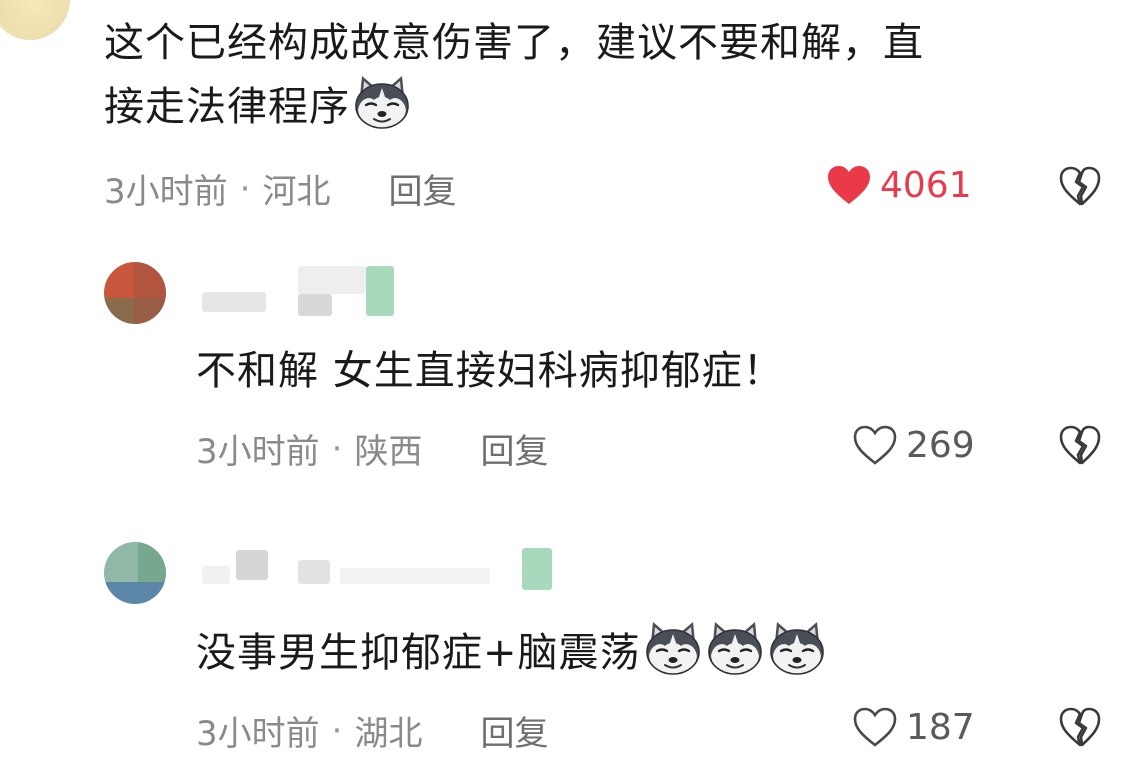 This screenshot has width=1134, height=764. I want to click on like-count: 269, so click(940, 445).